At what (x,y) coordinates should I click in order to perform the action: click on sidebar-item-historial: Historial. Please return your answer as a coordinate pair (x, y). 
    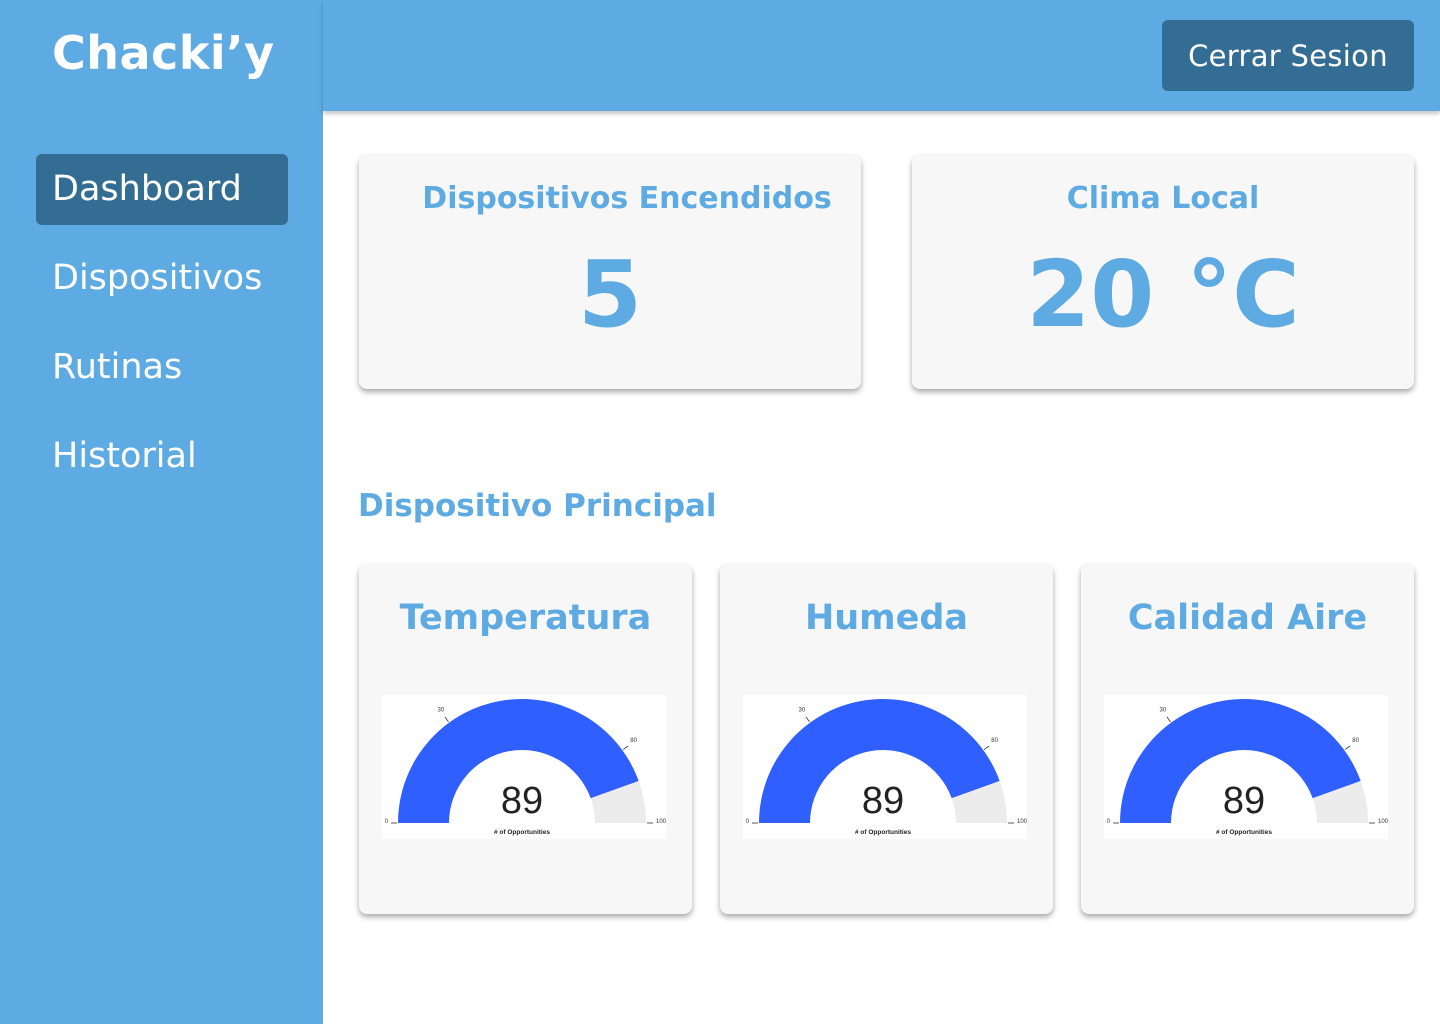
    Looking at the image, I should click on (162, 456).